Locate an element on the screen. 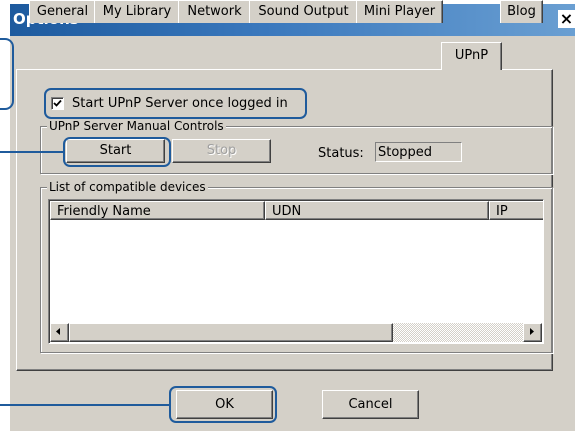 The image size is (575, 431). arrow-left-icon is located at coordinates (58, 331).